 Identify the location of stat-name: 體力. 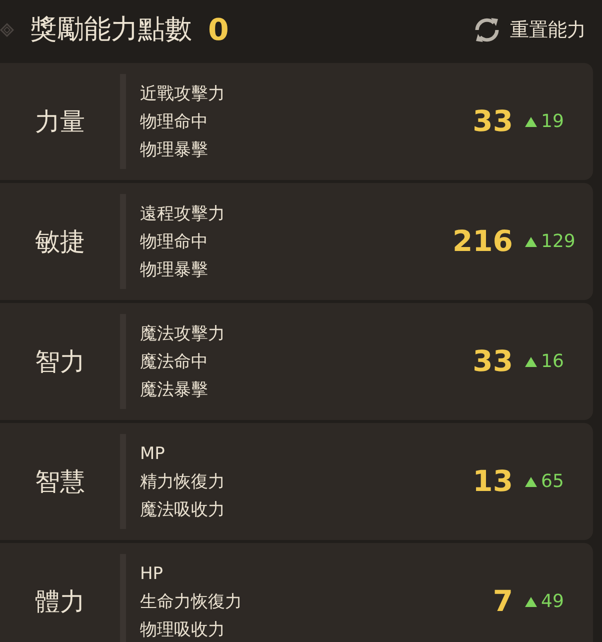
(60, 601).